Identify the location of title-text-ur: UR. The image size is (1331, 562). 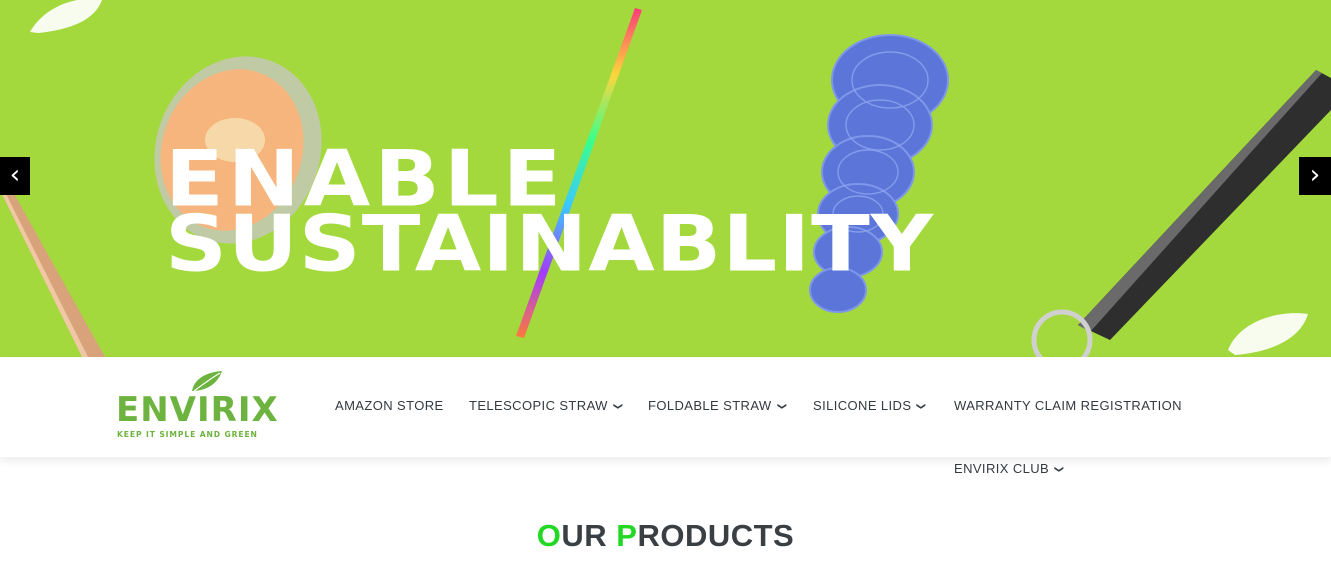
(589, 535).